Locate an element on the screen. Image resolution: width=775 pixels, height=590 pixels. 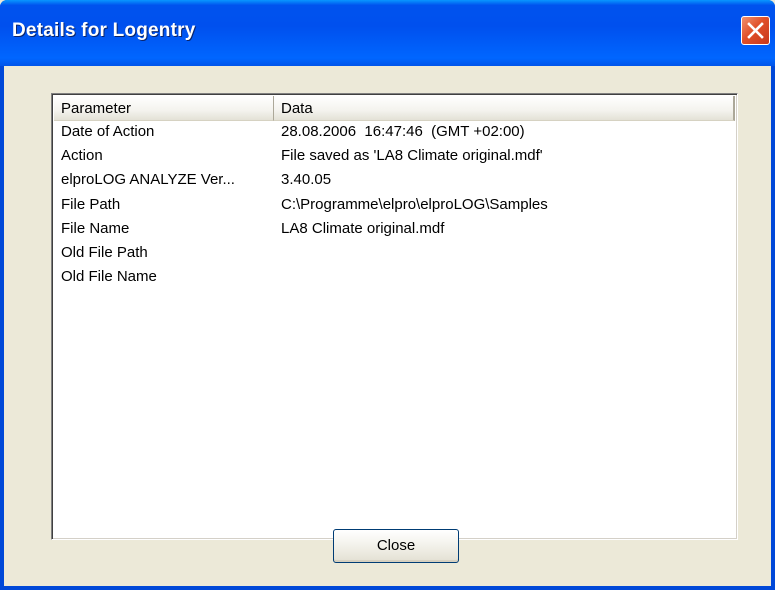
list-item: File Name LA8 Climate original.mdf is located at coordinates (394, 231).